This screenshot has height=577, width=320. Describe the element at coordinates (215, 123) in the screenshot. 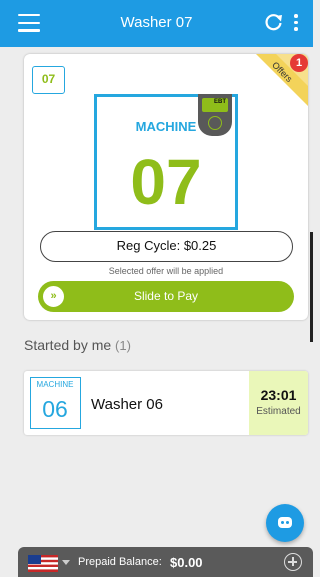

I see `check-circle-icon` at that location.